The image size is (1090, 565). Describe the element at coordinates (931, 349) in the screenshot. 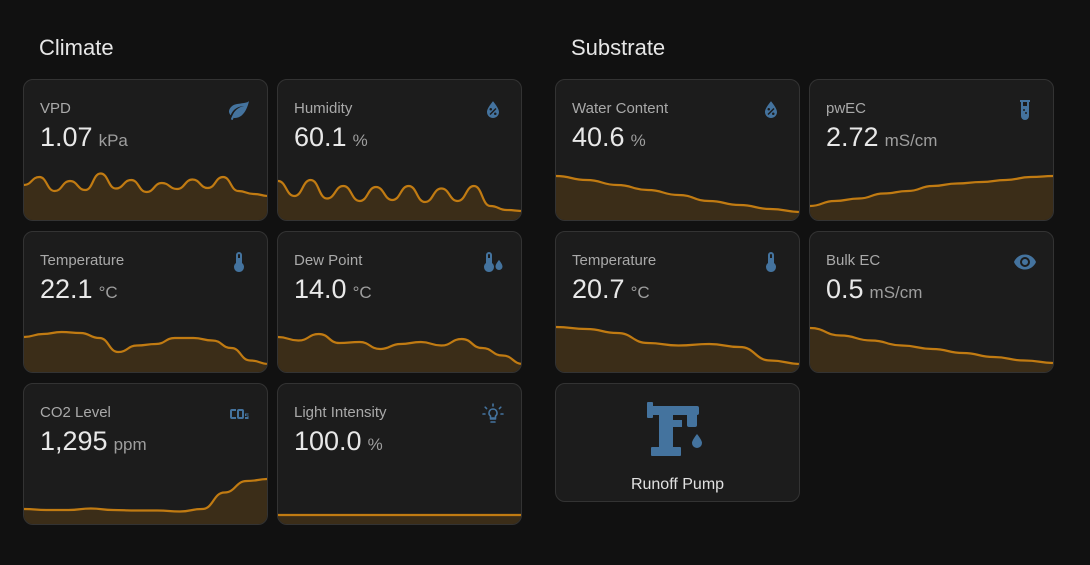

I see `bulk-ec-history-graph` at that location.